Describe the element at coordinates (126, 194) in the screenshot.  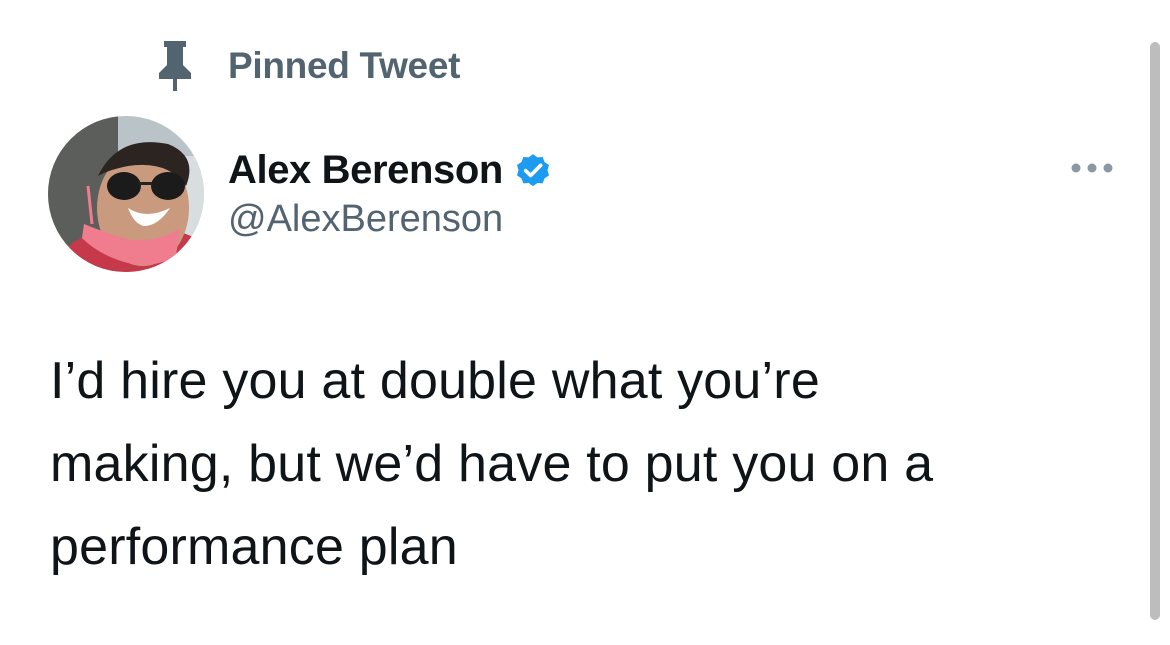
I see `avatar` at that location.